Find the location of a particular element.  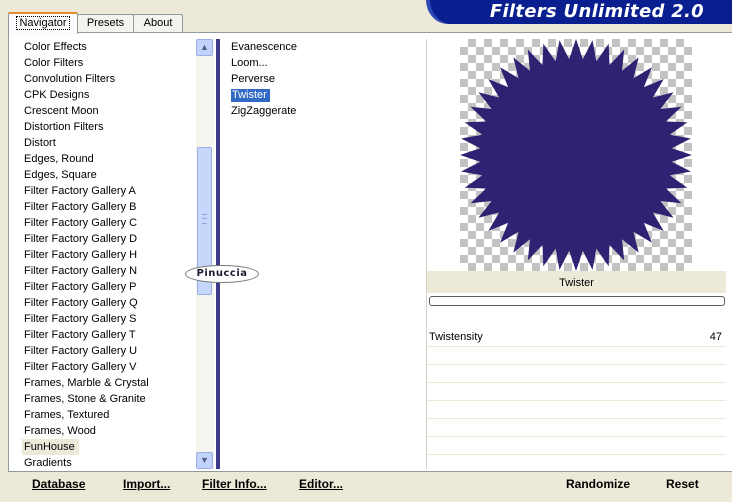

category-item: Filter Factory Gallery D is located at coordinates (111, 239).